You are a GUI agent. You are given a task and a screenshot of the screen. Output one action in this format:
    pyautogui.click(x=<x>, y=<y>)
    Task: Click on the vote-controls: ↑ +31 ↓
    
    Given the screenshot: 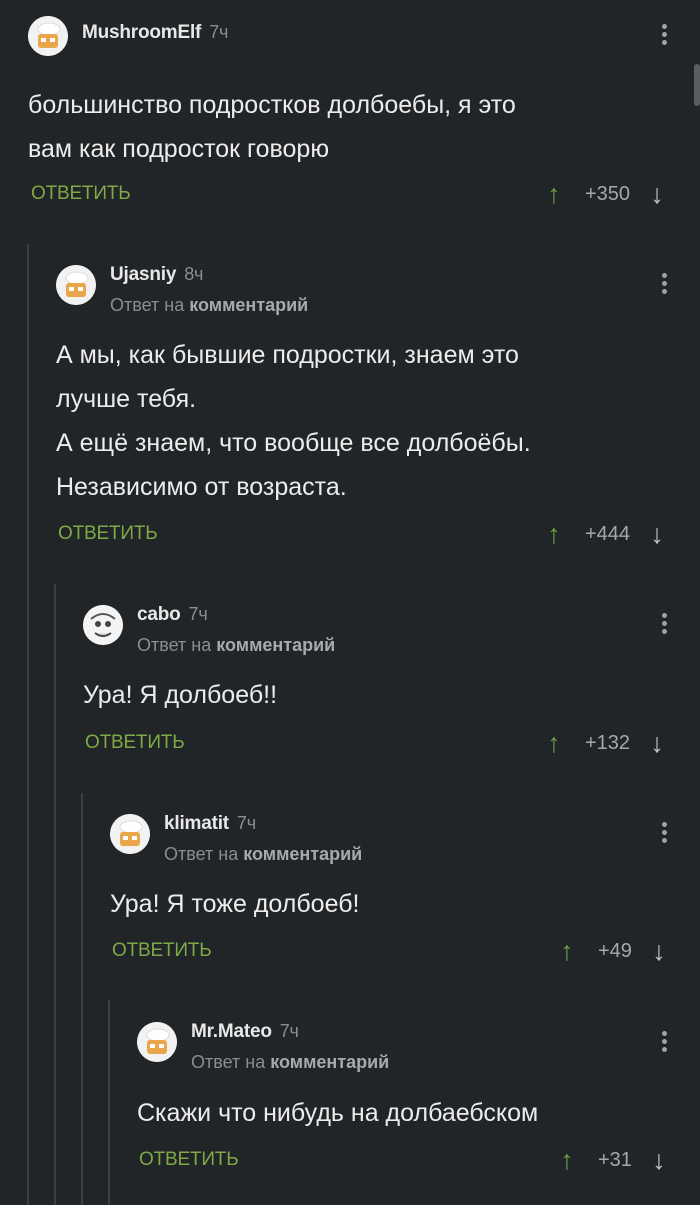 What is the action you would take?
    pyautogui.click(x=613, y=1160)
    